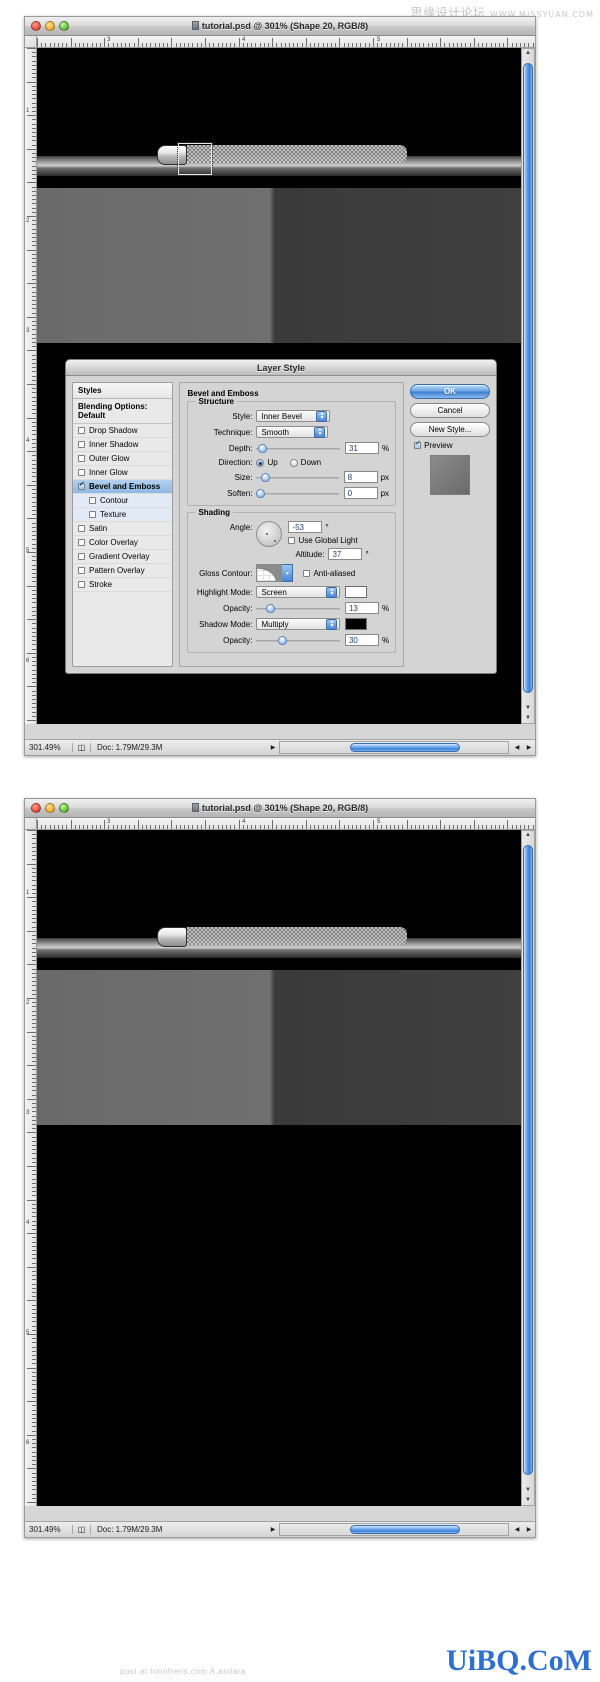 This screenshot has width=600, height=1682. Describe the element at coordinates (81, 528) in the screenshot. I see `satin-checkbox` at that location.